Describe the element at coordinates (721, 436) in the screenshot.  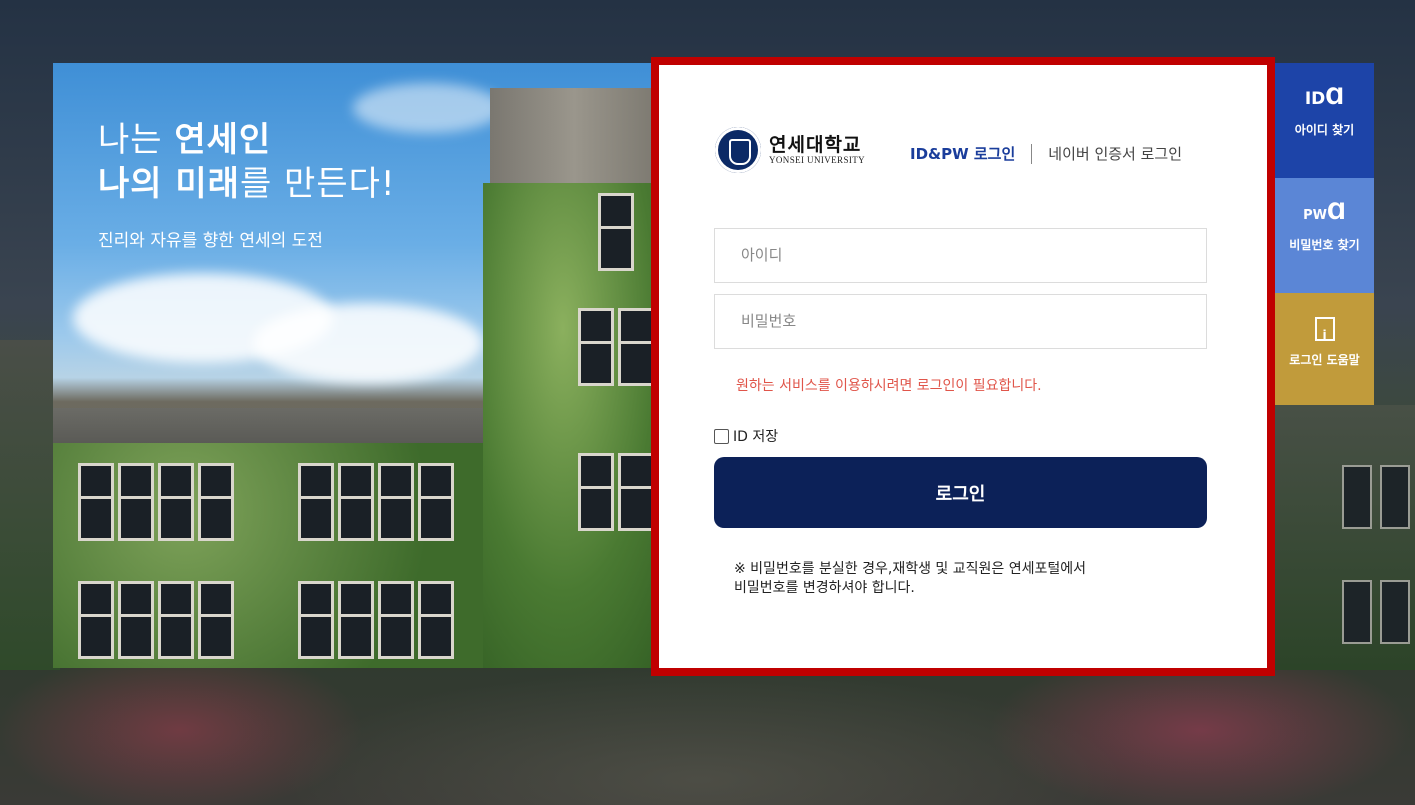
I see `save-id-checkbox` at that location.